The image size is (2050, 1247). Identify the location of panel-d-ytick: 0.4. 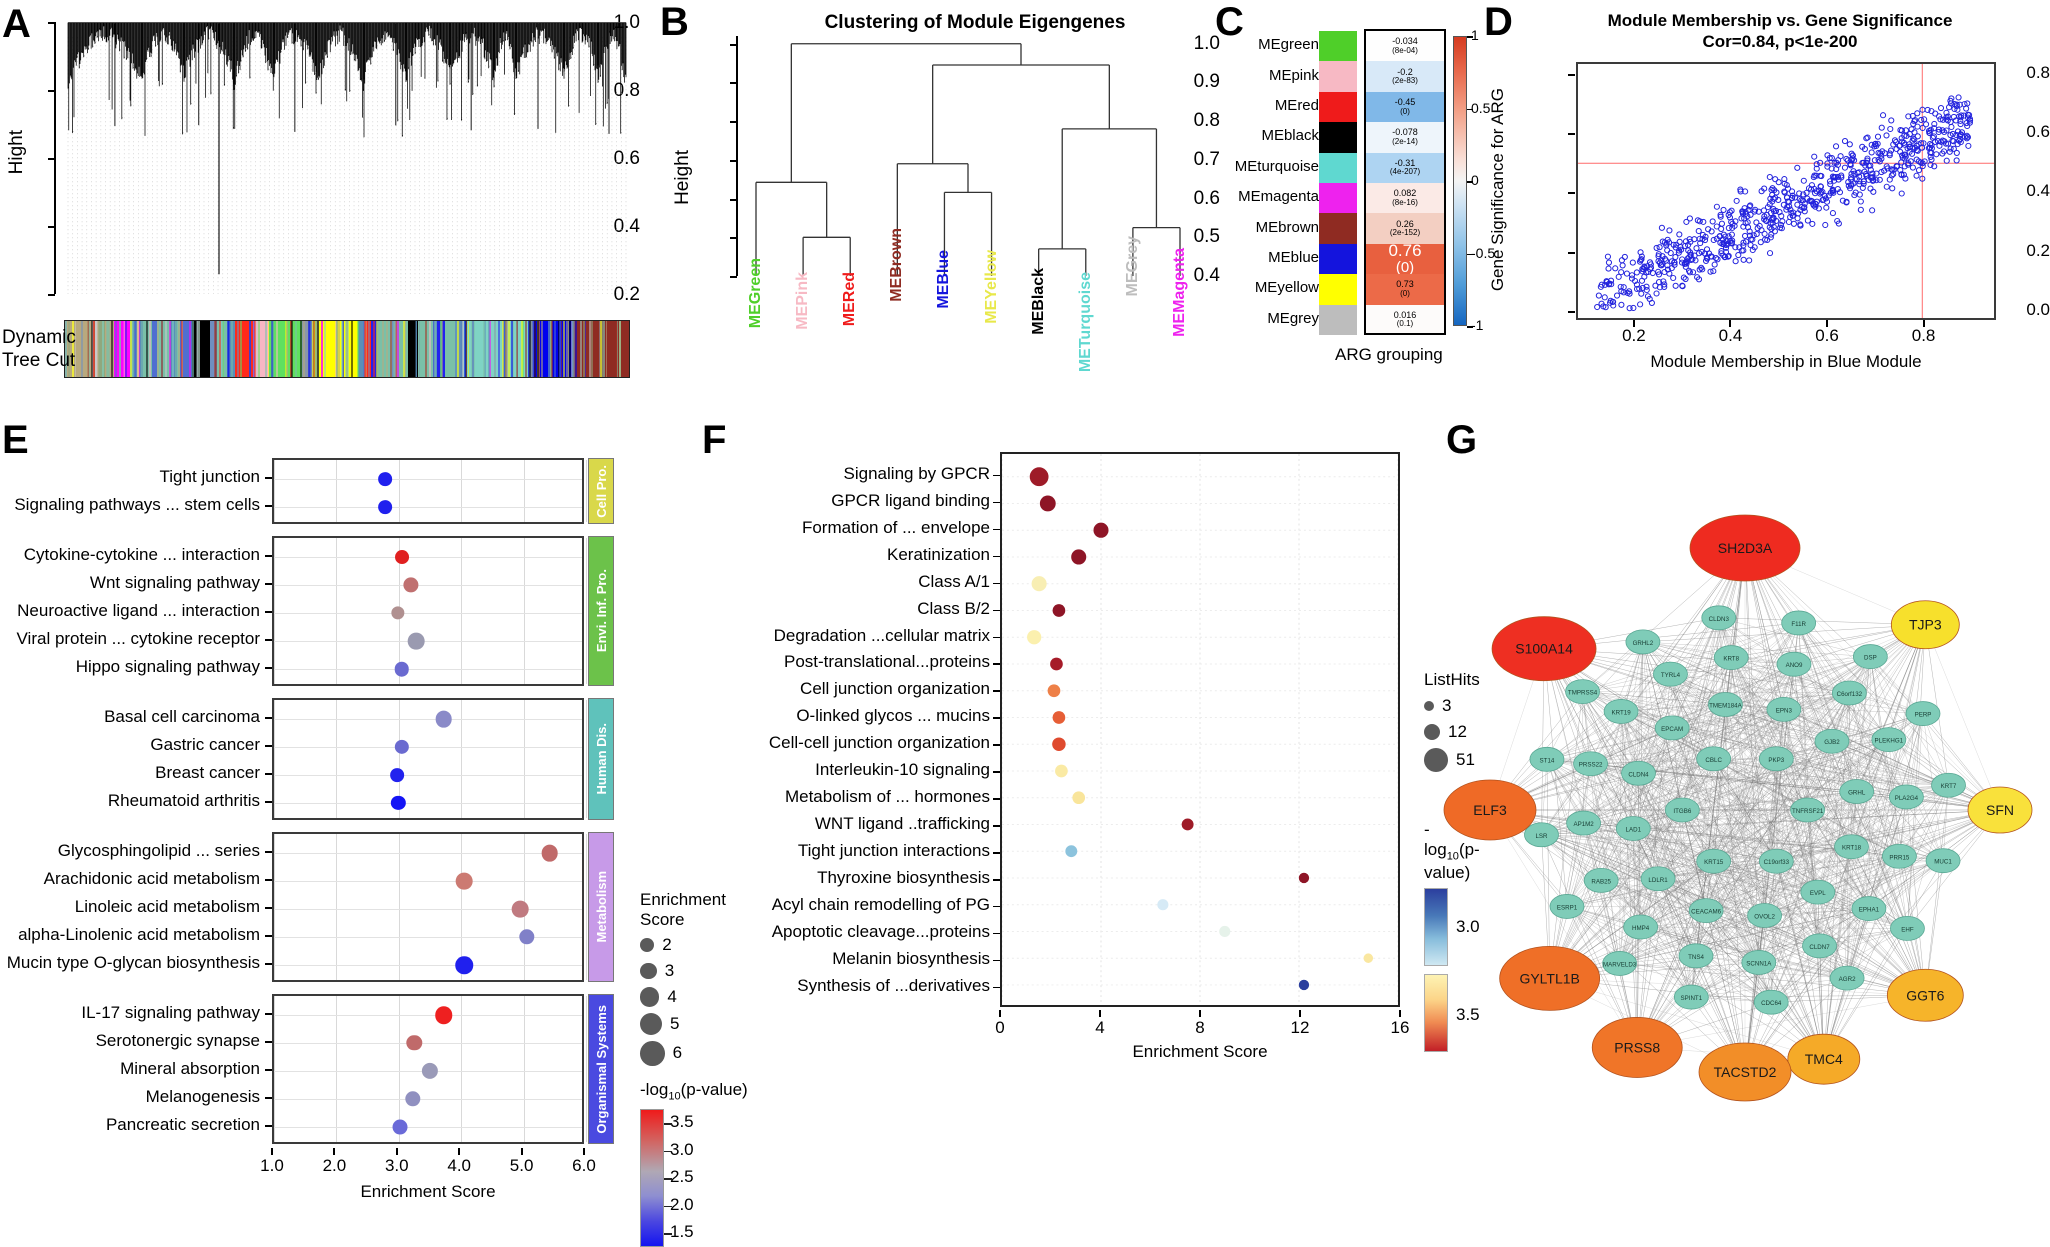
(2038, 191).